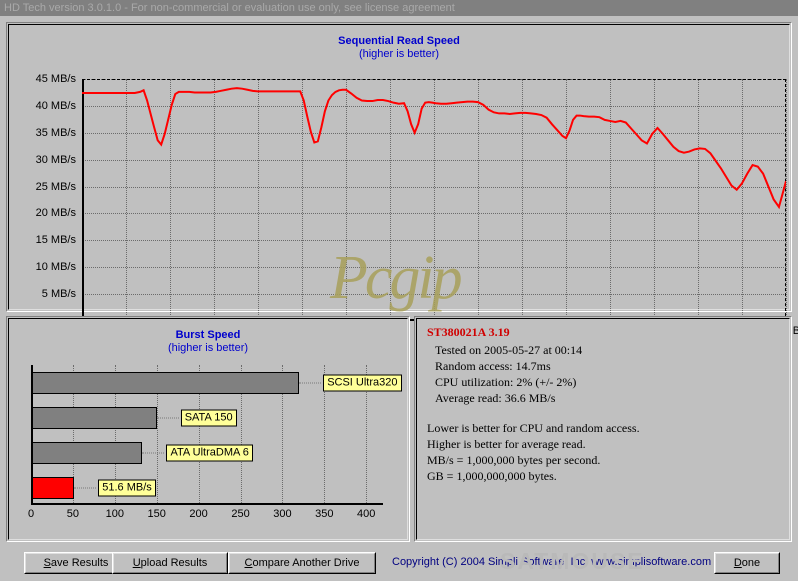  I want to click on burst-bar-label: SATA 150, so click(208, 417).